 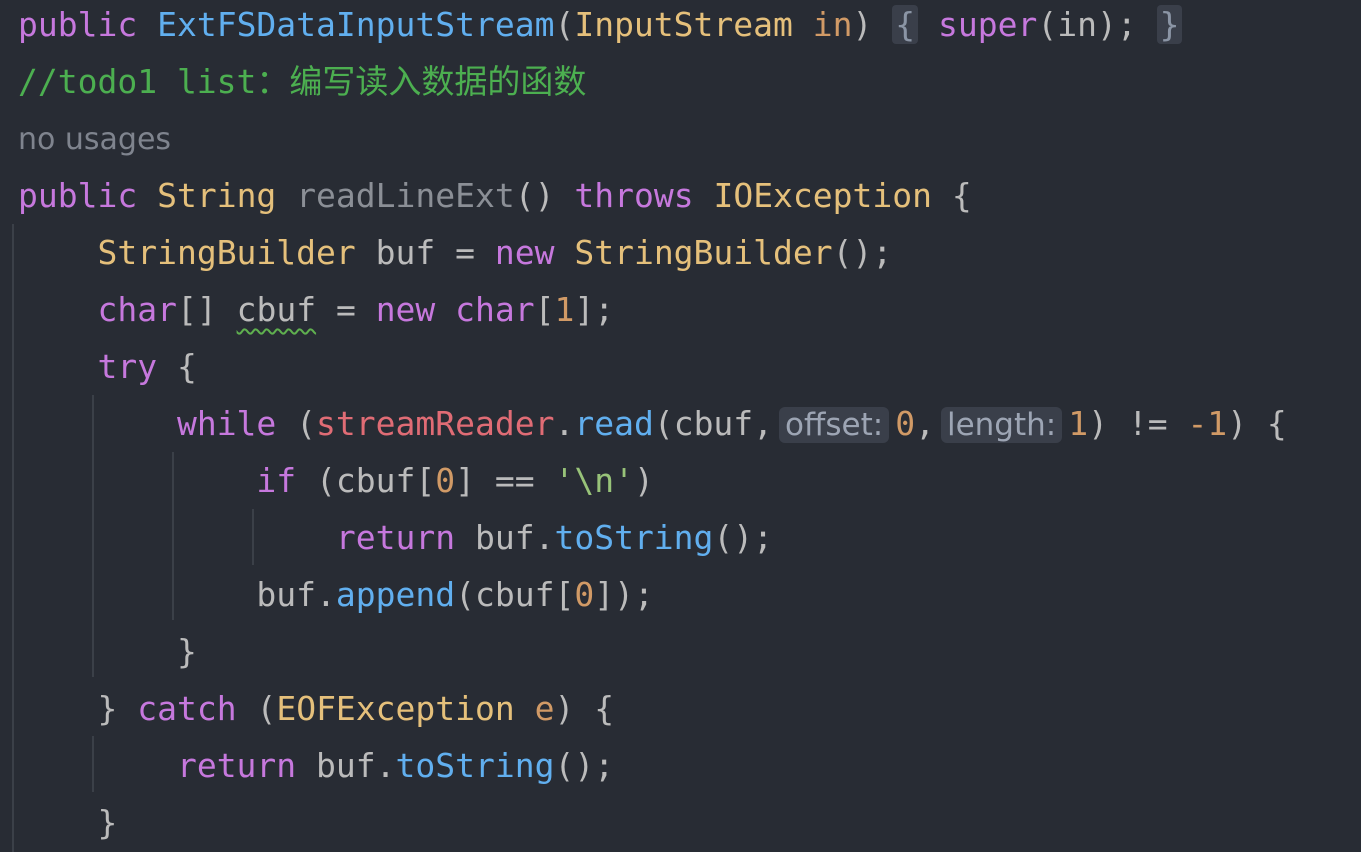 What do you see at coordinates (713, 423) in the screenshot?
I see `code-text: (cbuf,` at bounding box center [713, 423].